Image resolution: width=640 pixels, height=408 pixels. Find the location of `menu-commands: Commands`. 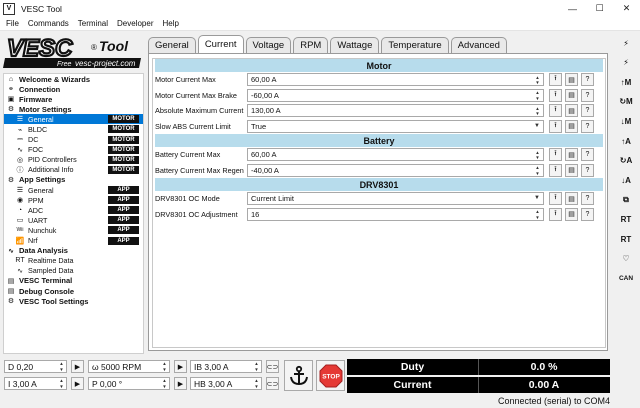

menu-commands: Commands is located at coordinates (48, 23).